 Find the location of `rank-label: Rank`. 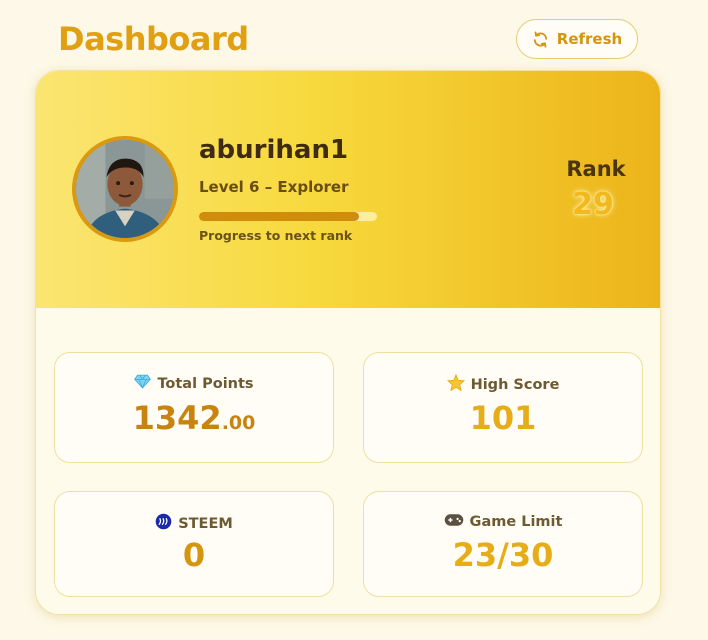

rank-label: Rank is located at coordinates (596, 169).